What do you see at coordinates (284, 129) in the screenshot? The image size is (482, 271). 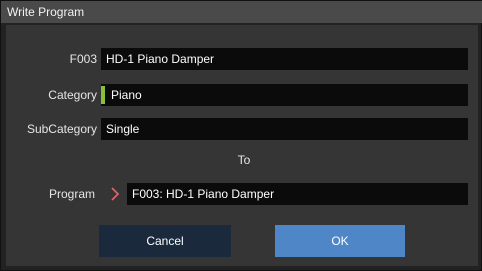 I see `subcategory-field: Single` at bounding box center [284, 129].